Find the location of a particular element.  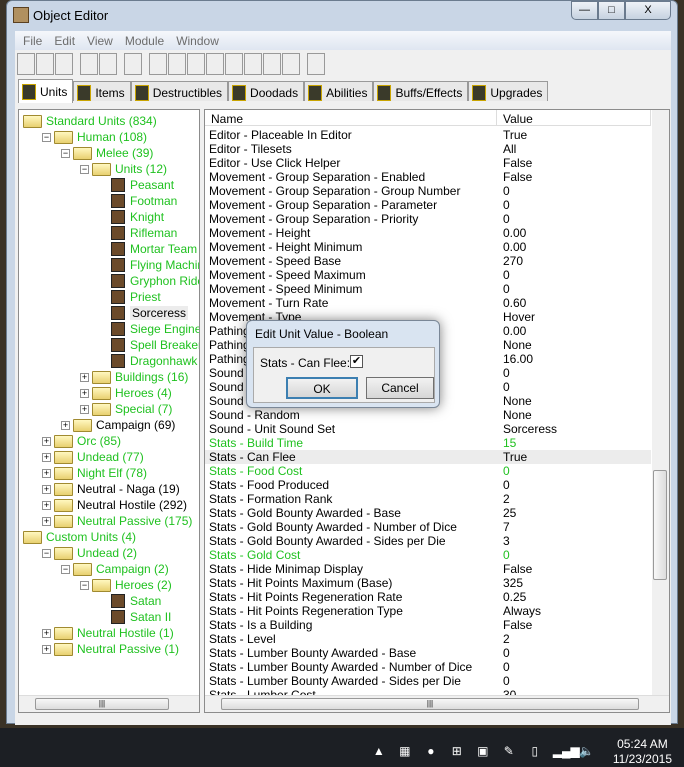

terrain-icon is located at coordinates (158, 64).